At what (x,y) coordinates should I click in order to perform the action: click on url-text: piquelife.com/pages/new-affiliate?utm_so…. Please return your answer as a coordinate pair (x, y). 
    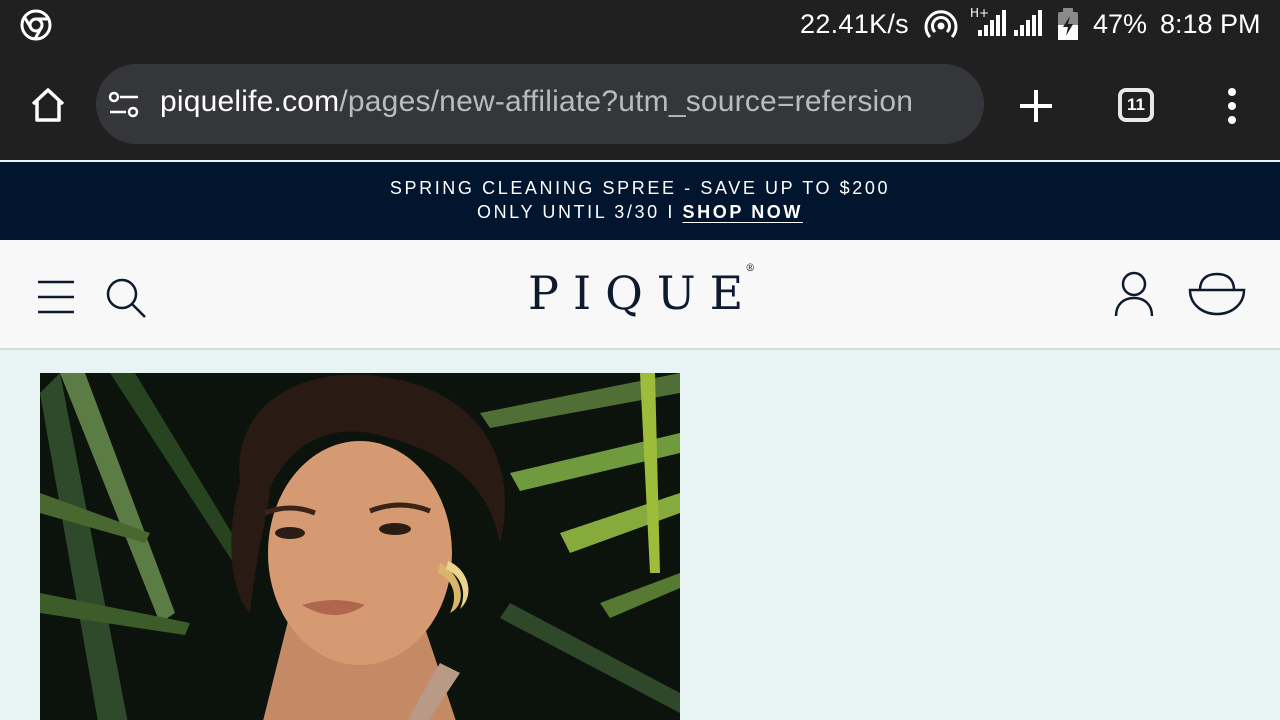
    Looking at the image, I should click on (536, 102).